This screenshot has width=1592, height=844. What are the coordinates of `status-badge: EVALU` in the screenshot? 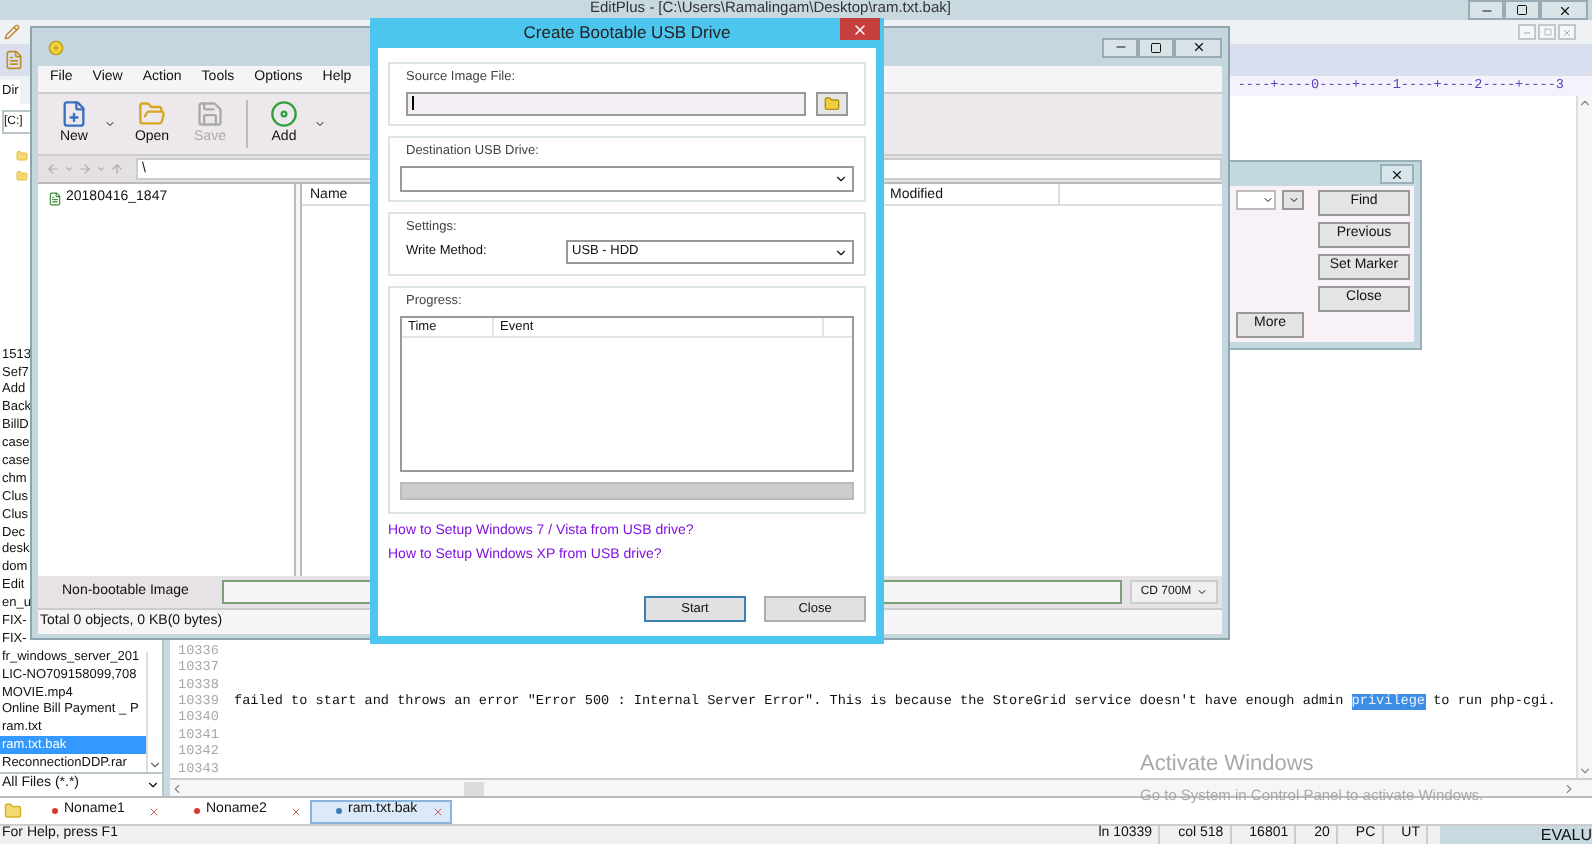 It's located at (1516, 834).